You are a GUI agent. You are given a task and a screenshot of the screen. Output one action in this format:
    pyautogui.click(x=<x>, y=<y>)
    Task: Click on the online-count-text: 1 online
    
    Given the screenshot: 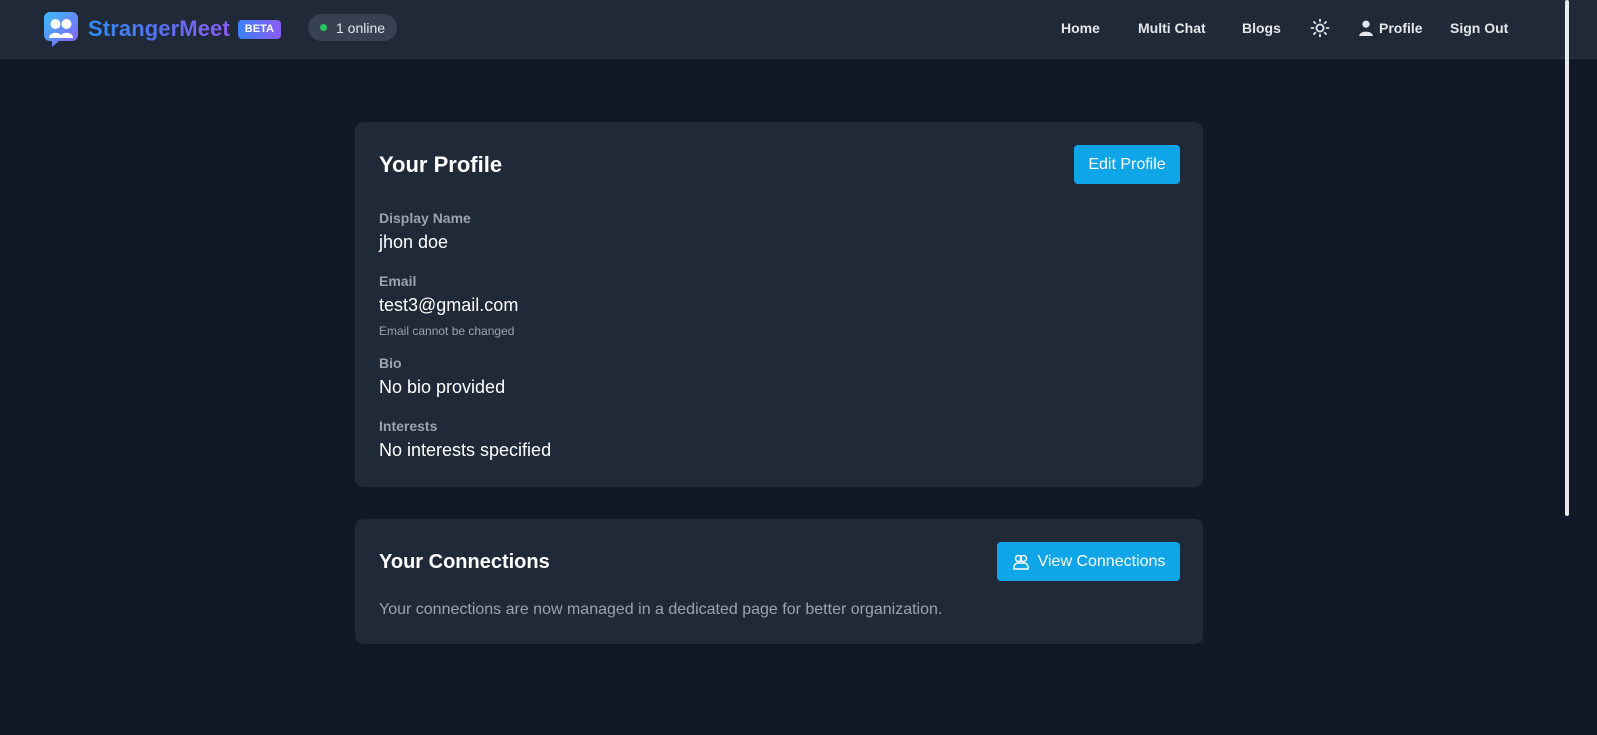 What is the action you would take?
    pyautogui.click(x=361, y=27)
    